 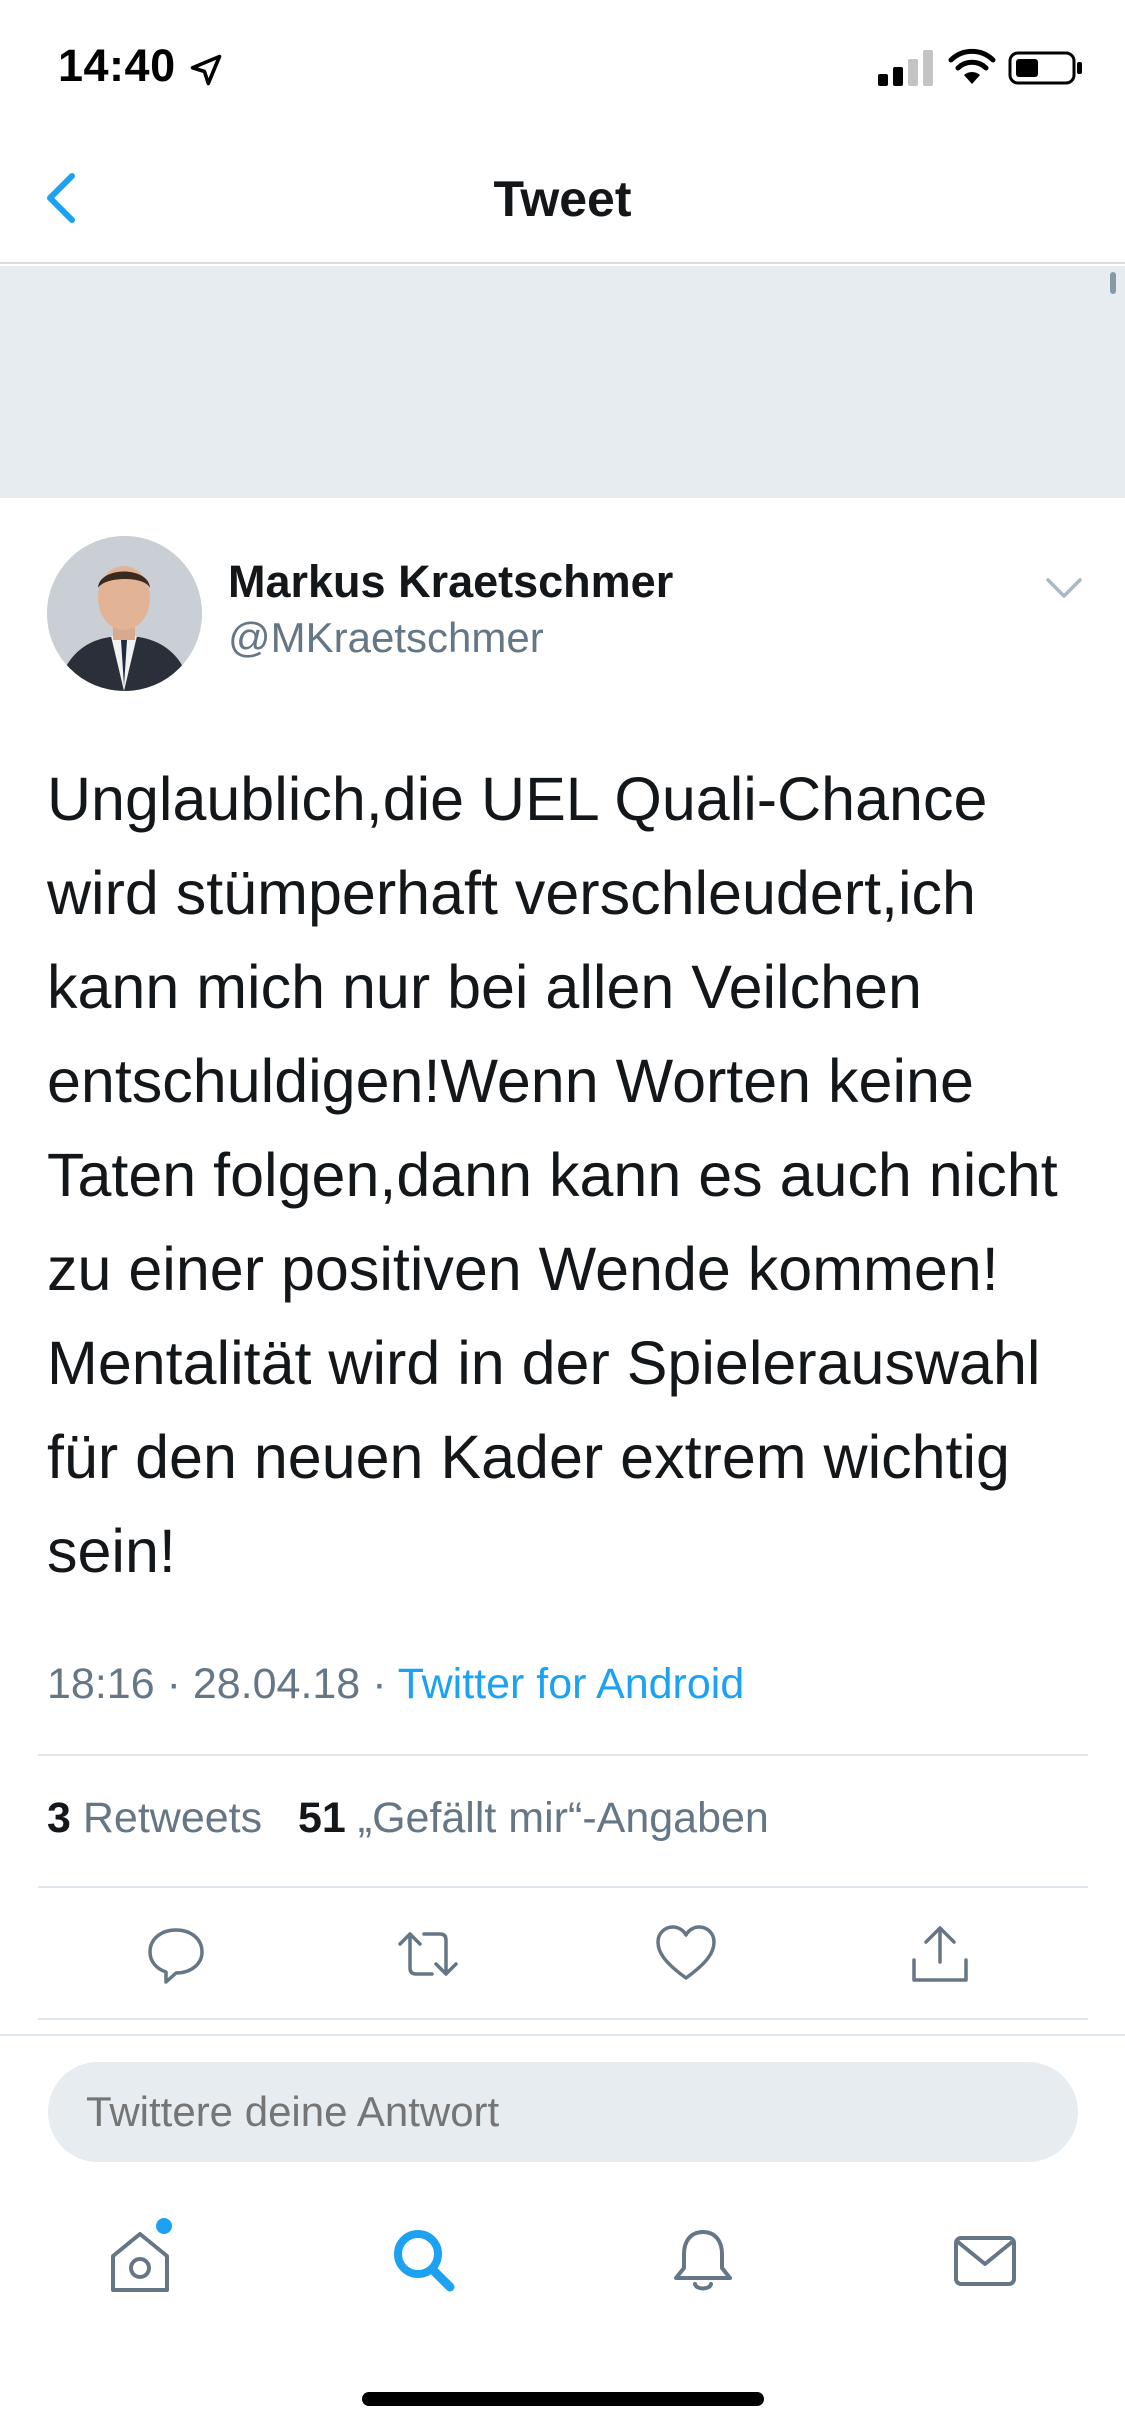 I want to click on chevron-down-icon, so click(x=1064, y=588).